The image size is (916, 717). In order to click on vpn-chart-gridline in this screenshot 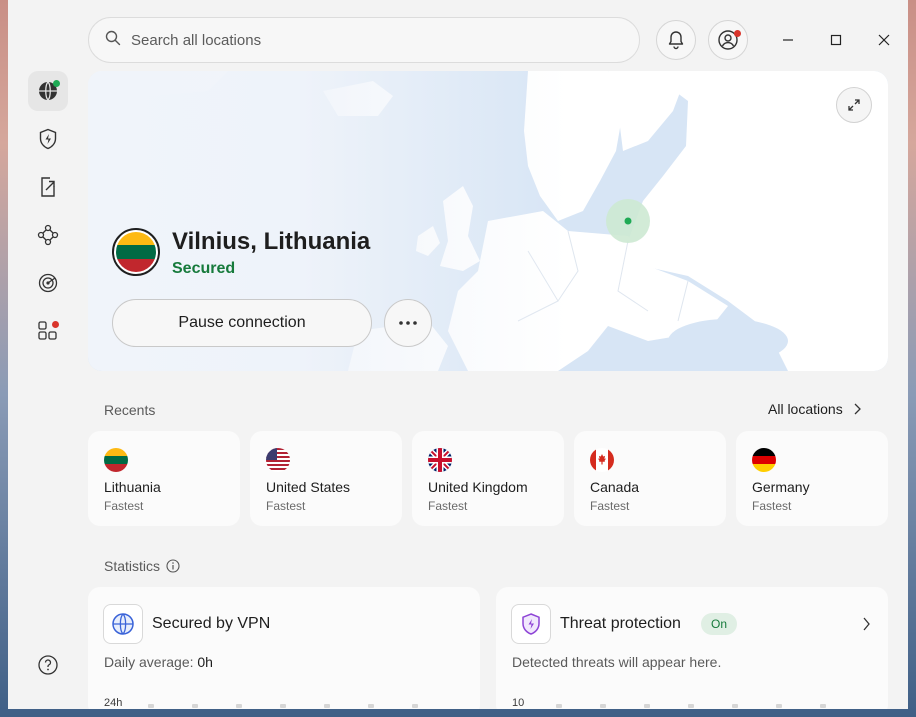, I will do `click(283, 706)`.